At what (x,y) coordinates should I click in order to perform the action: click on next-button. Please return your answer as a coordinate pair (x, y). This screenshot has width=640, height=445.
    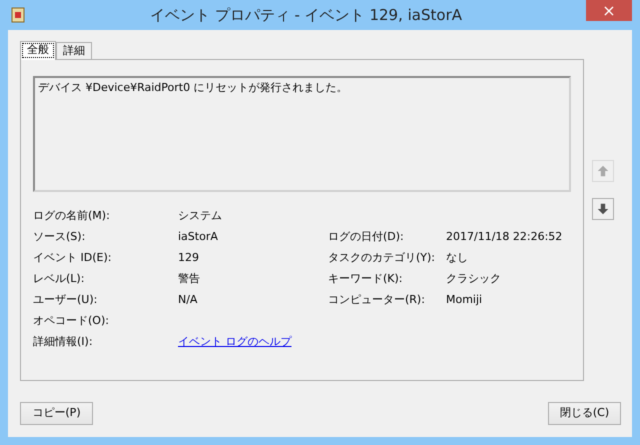
    Looking at the image, I should click on (603, 209).